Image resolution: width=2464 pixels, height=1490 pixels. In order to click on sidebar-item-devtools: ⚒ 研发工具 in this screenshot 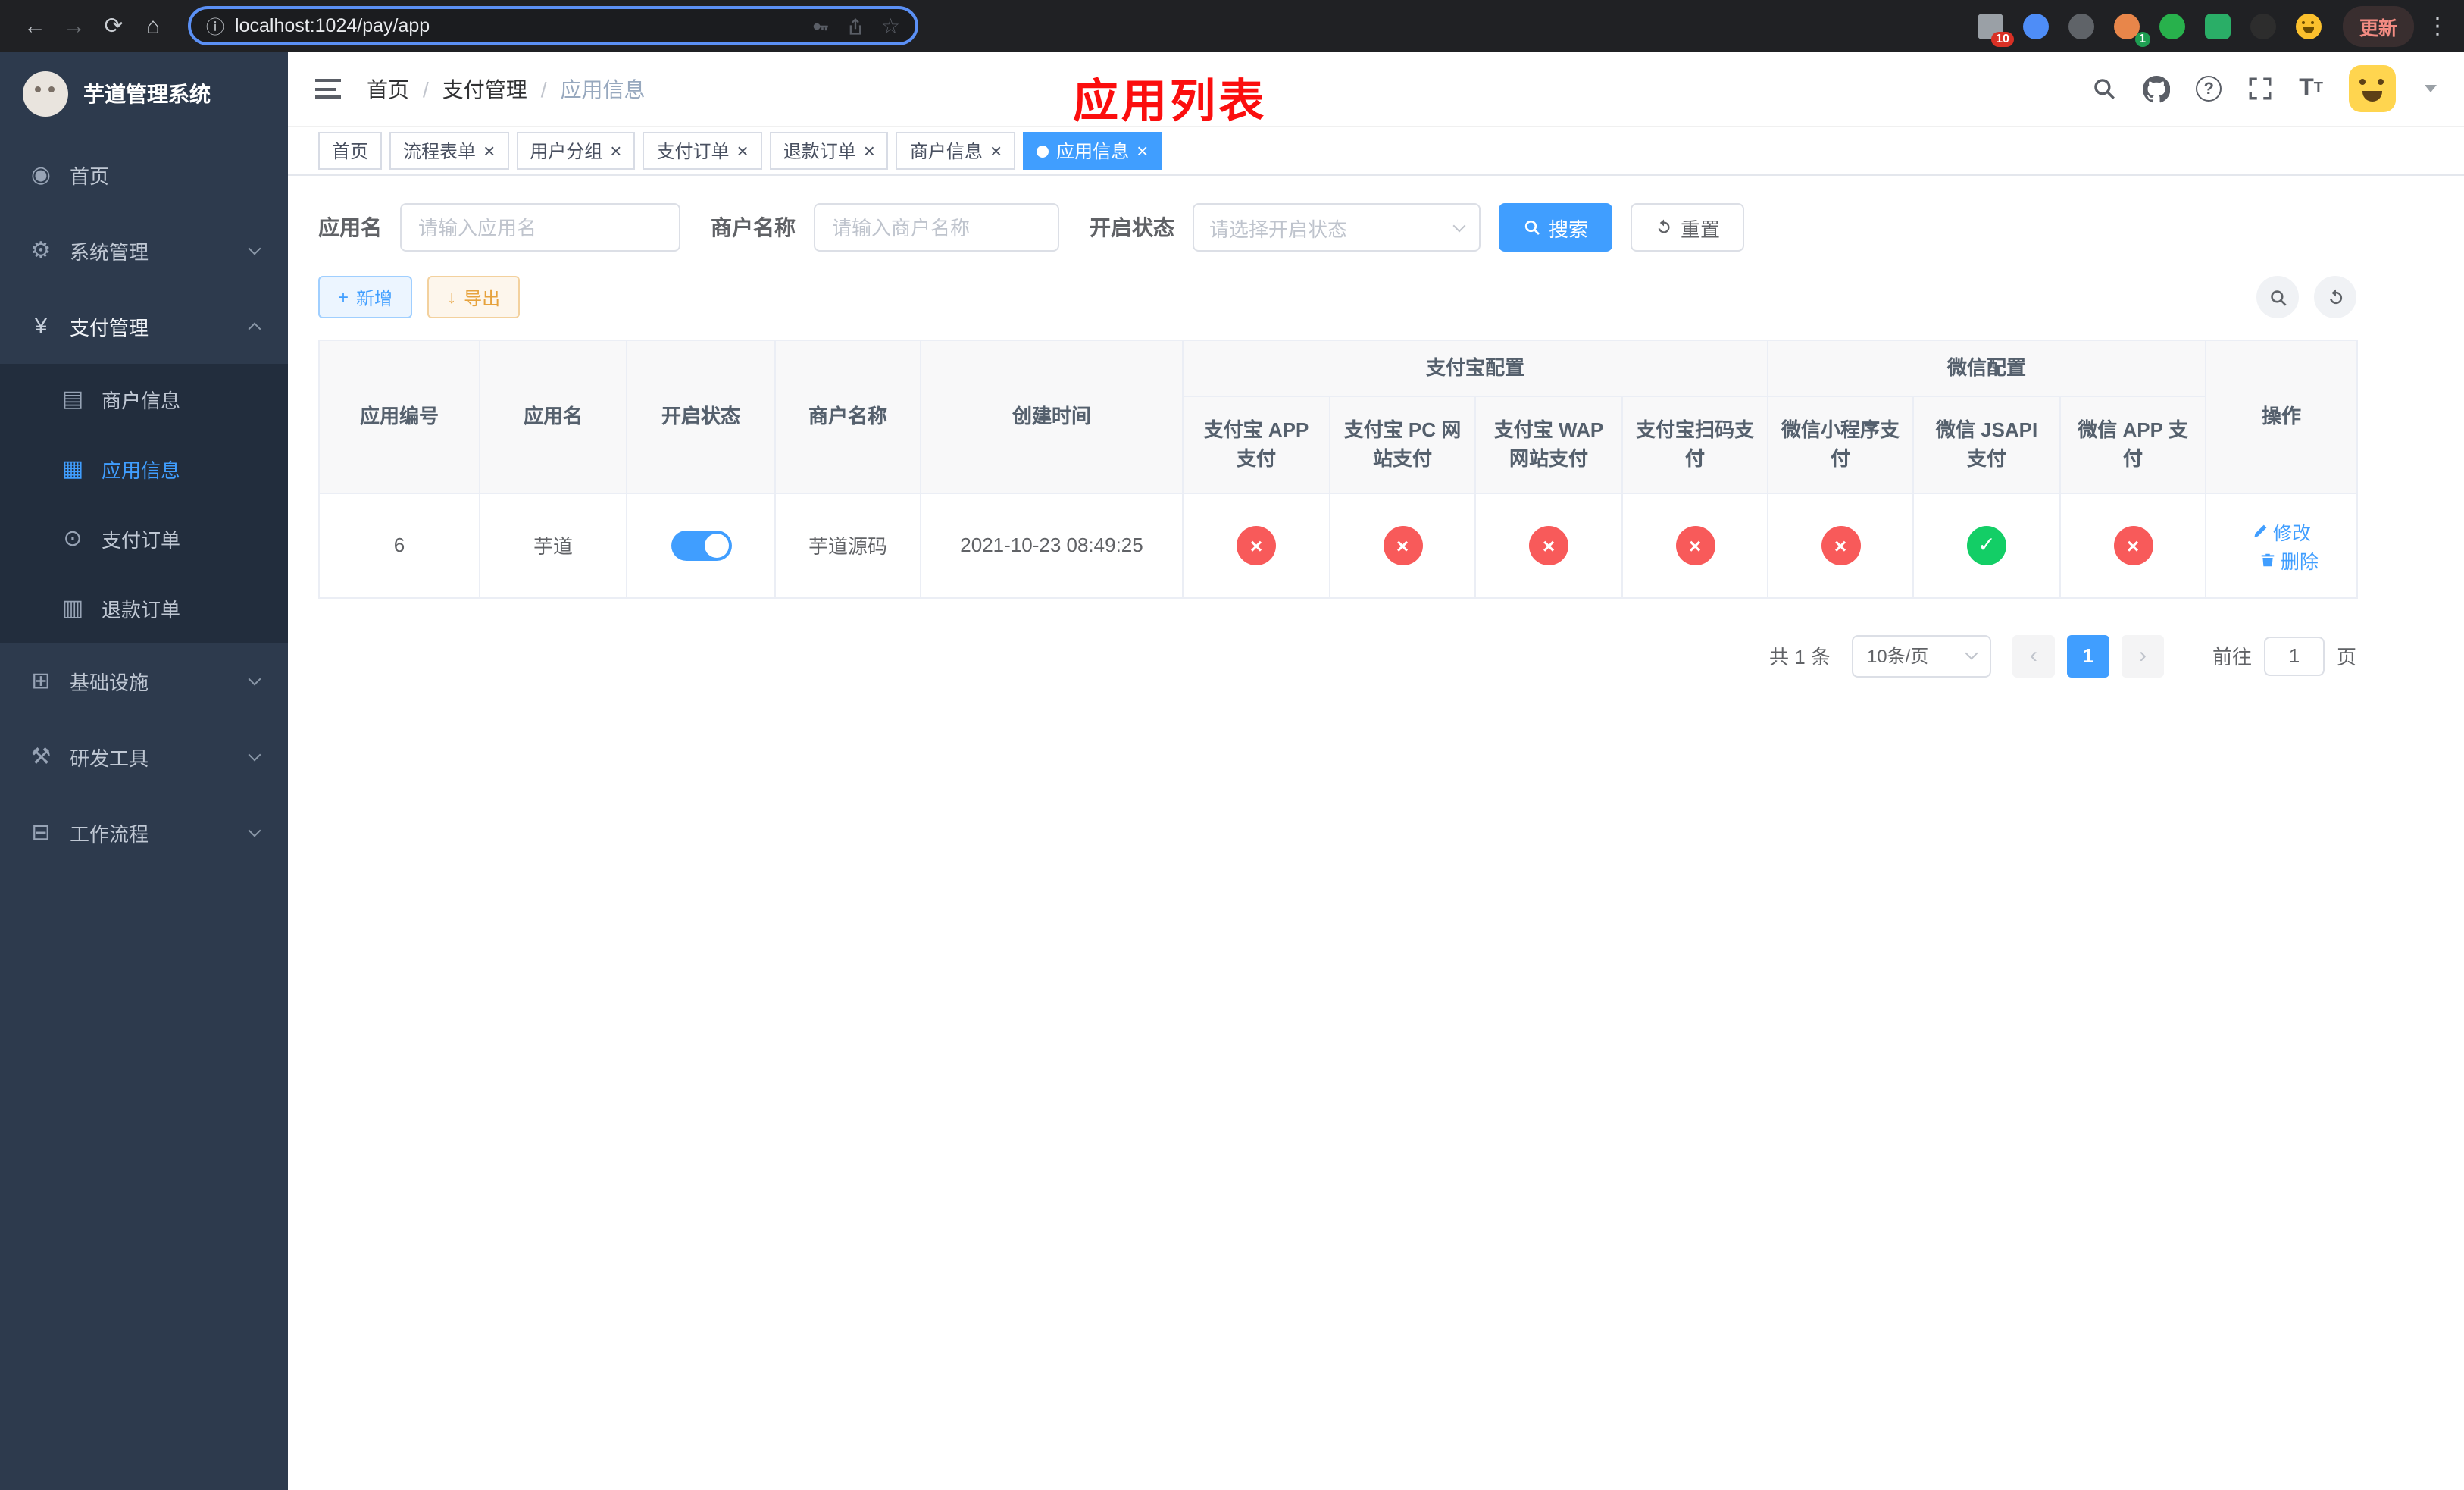, I will do `click(144, 756)`.